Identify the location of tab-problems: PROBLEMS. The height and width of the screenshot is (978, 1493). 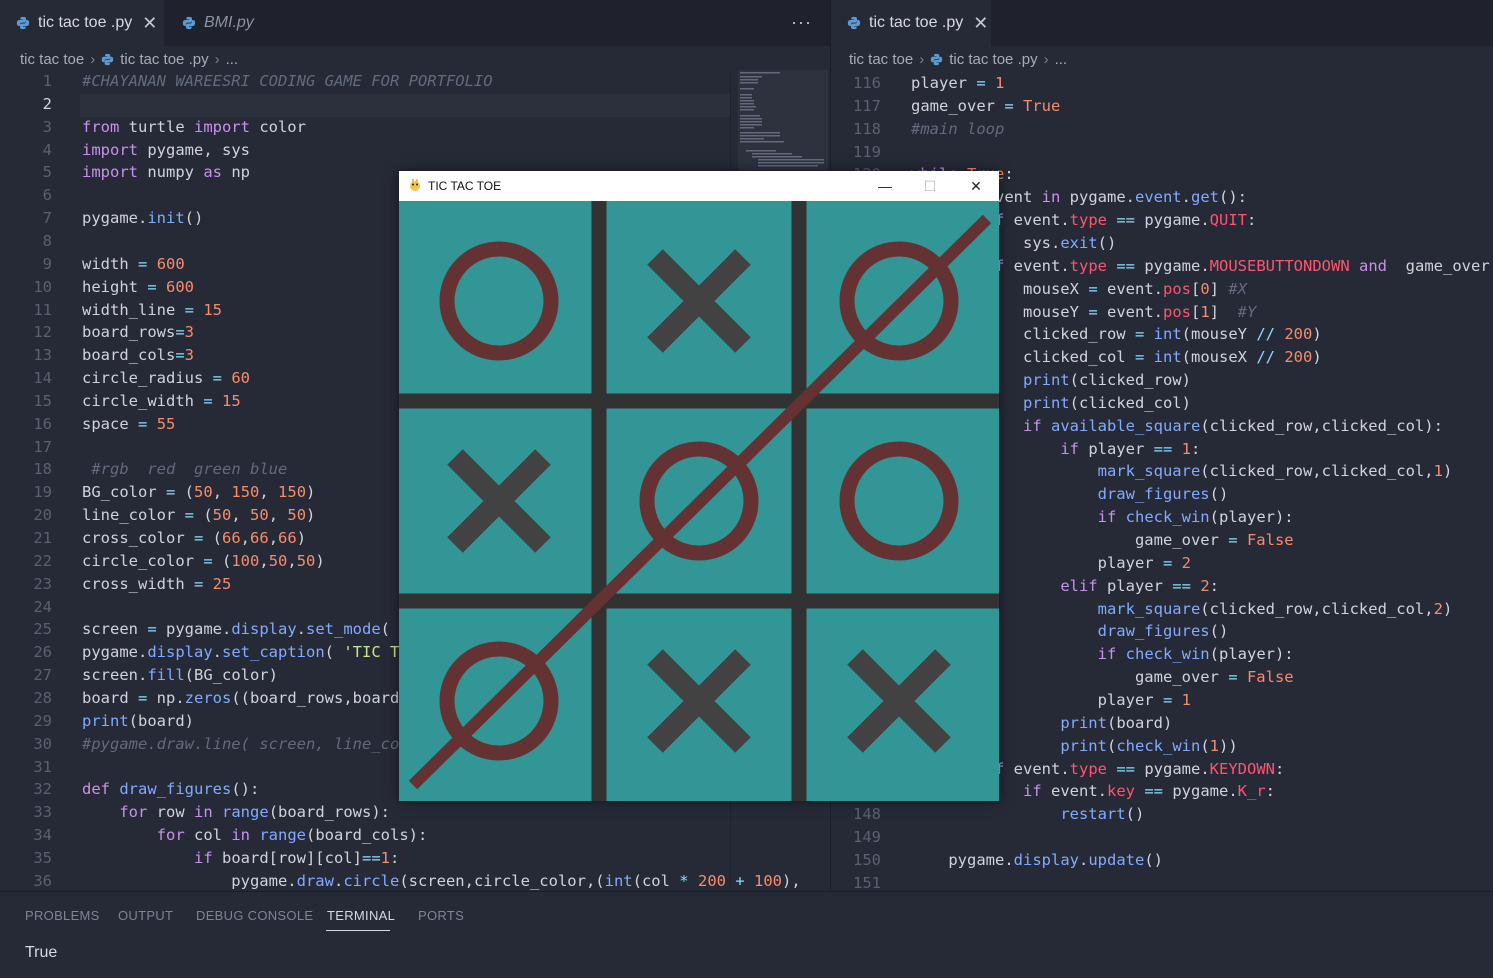
(62, 915).